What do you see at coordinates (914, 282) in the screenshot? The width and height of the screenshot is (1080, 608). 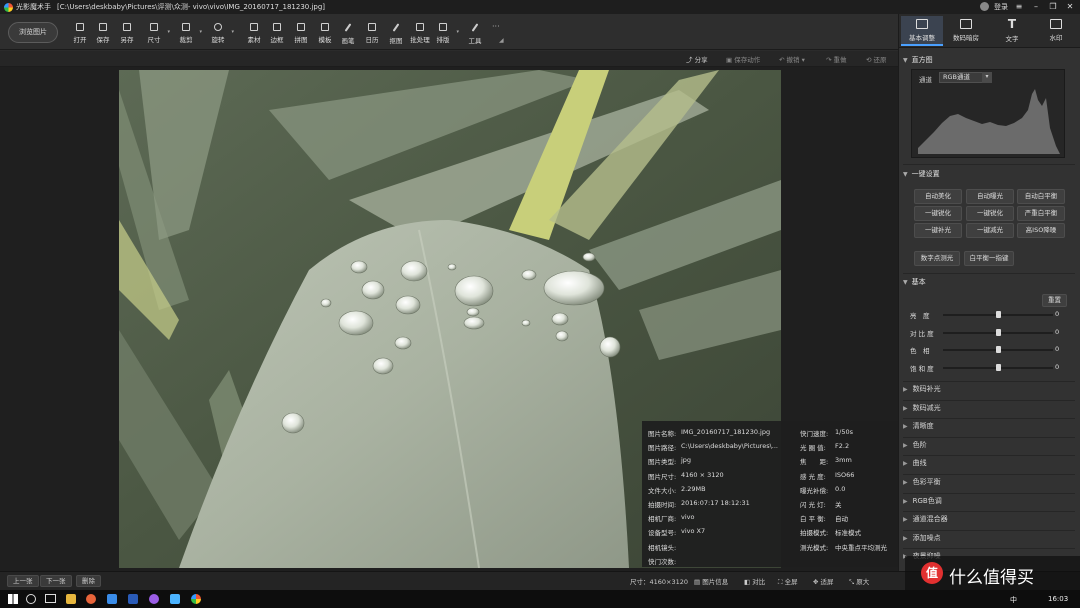 I see `basic-section-header: ▼ 基本` at bounding box center [914, 282].